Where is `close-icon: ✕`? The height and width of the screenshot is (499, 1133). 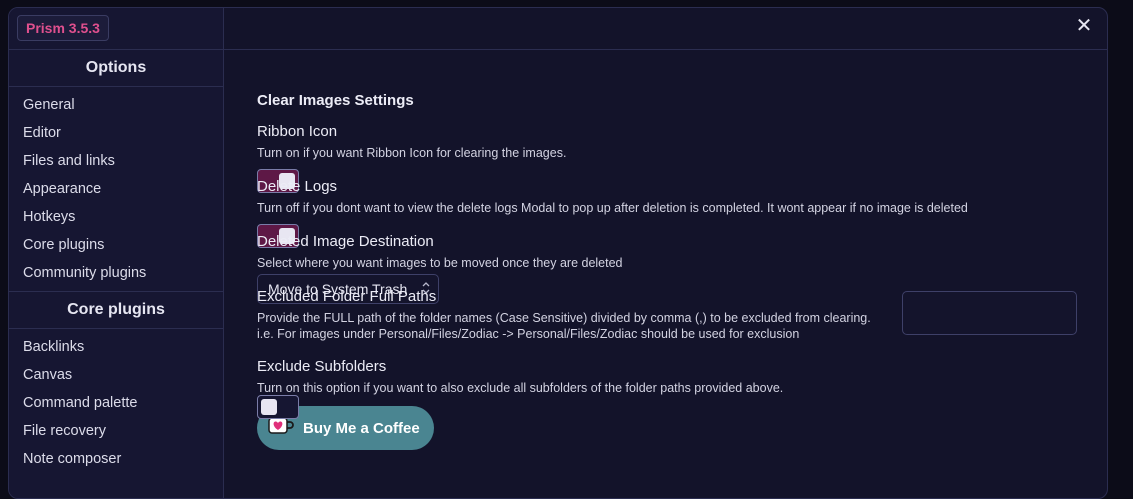
close-icon: ✕ is located at coordinates (1084, 26).